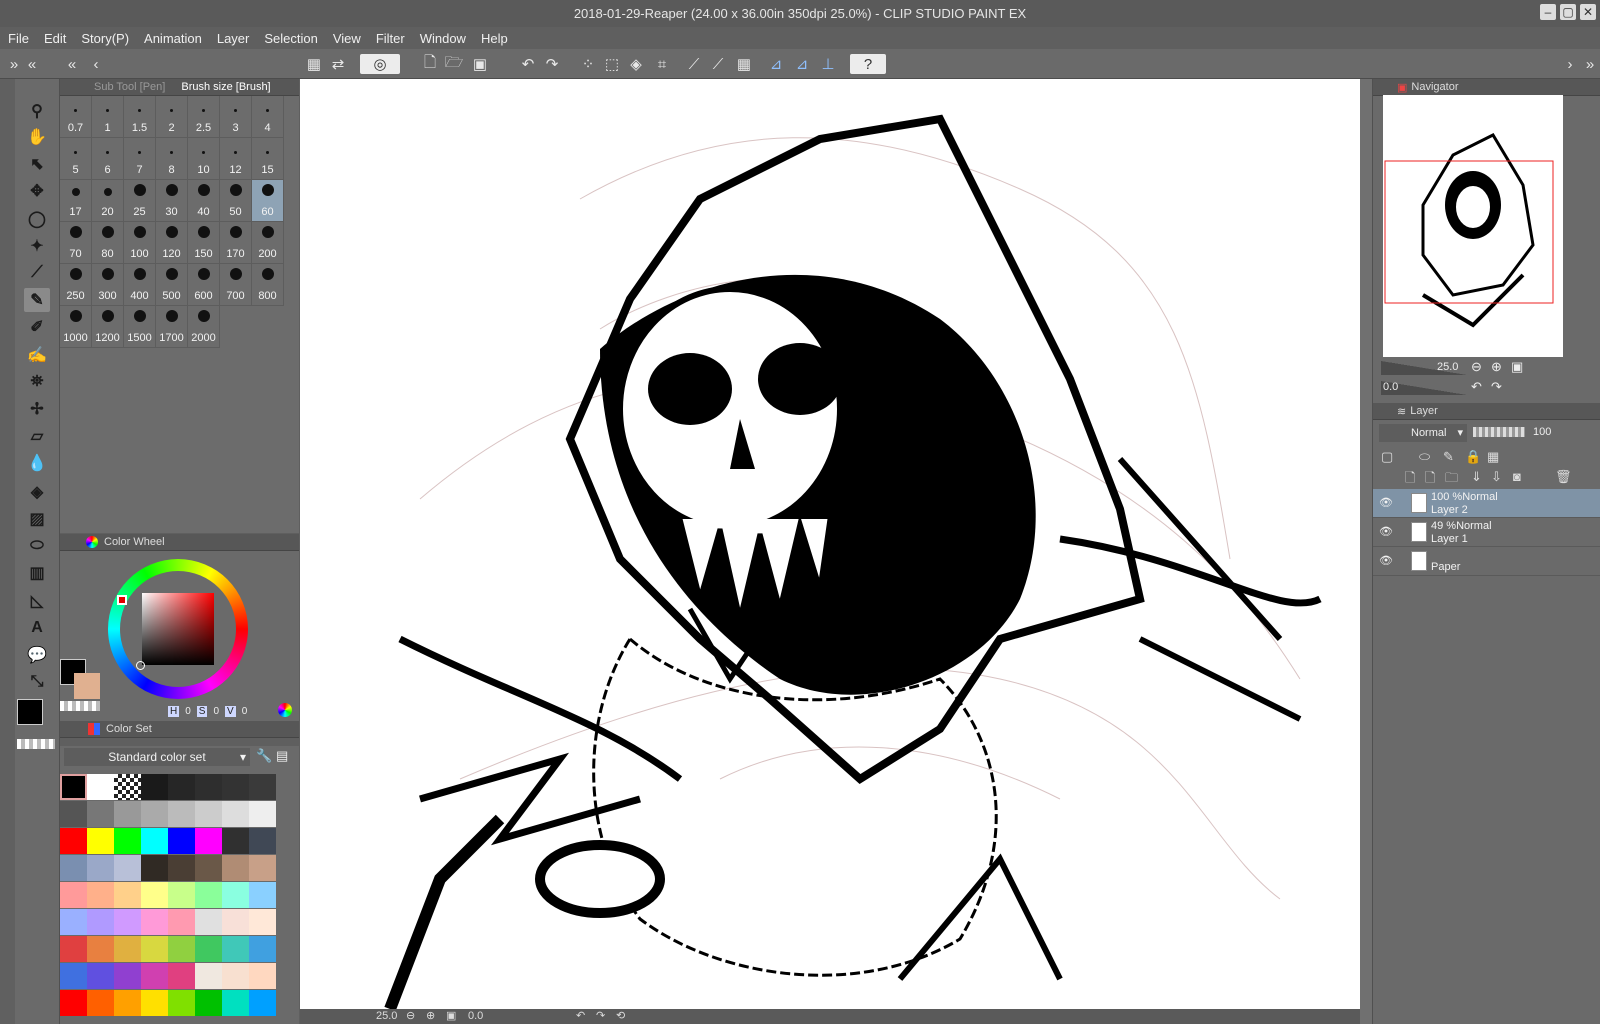 The width and height of the screenshot is (1600, 1024). I want to click on tab-sub-tool-pen: Sub Tool [Pen], so click(129, 87).